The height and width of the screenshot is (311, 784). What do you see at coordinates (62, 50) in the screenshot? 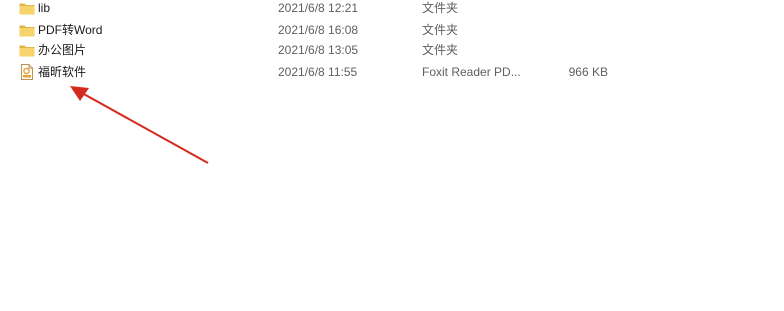
I see `file-name: 办公图片` at bounding box center [62, 50].